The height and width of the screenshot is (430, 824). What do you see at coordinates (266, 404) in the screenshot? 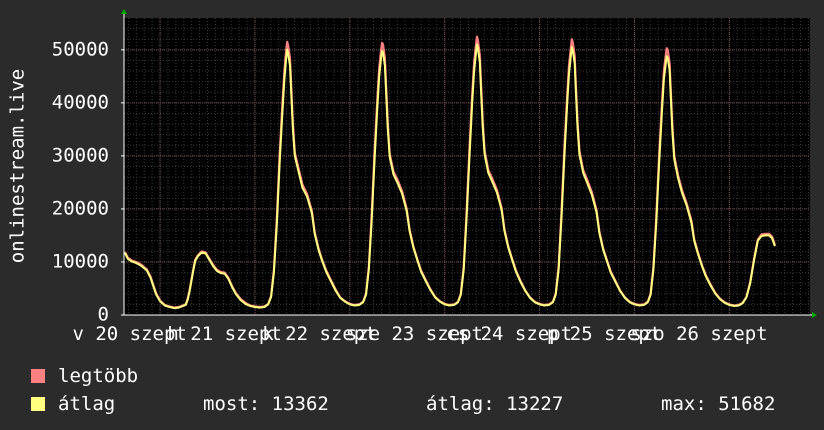
I see `stat-now: most: 13362` at bounding box center [266, 404].